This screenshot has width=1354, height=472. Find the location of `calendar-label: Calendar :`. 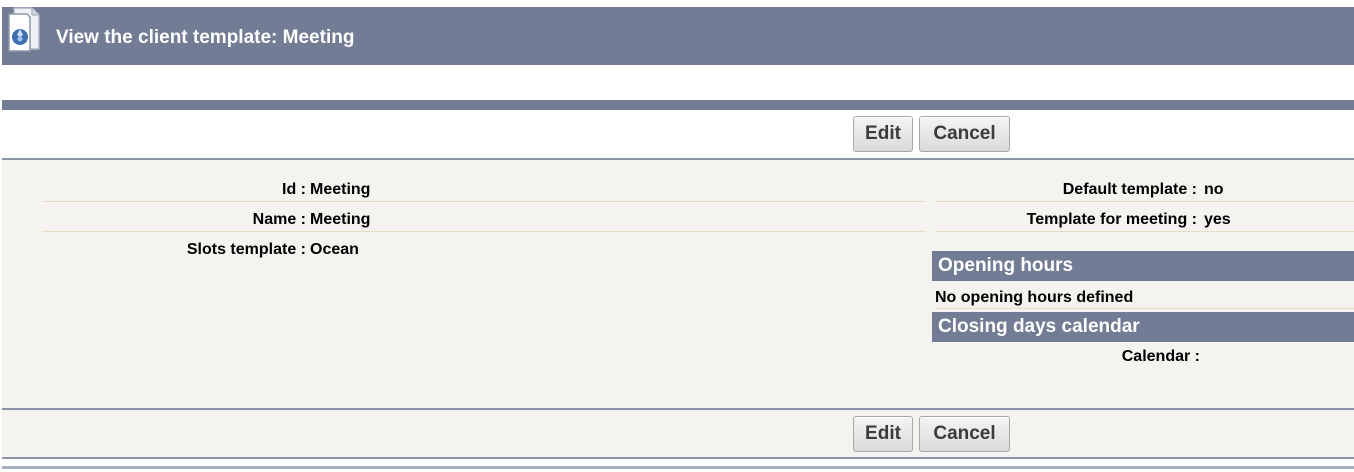

calendar-label: Calendar : is located at coordinates (1160, 356).